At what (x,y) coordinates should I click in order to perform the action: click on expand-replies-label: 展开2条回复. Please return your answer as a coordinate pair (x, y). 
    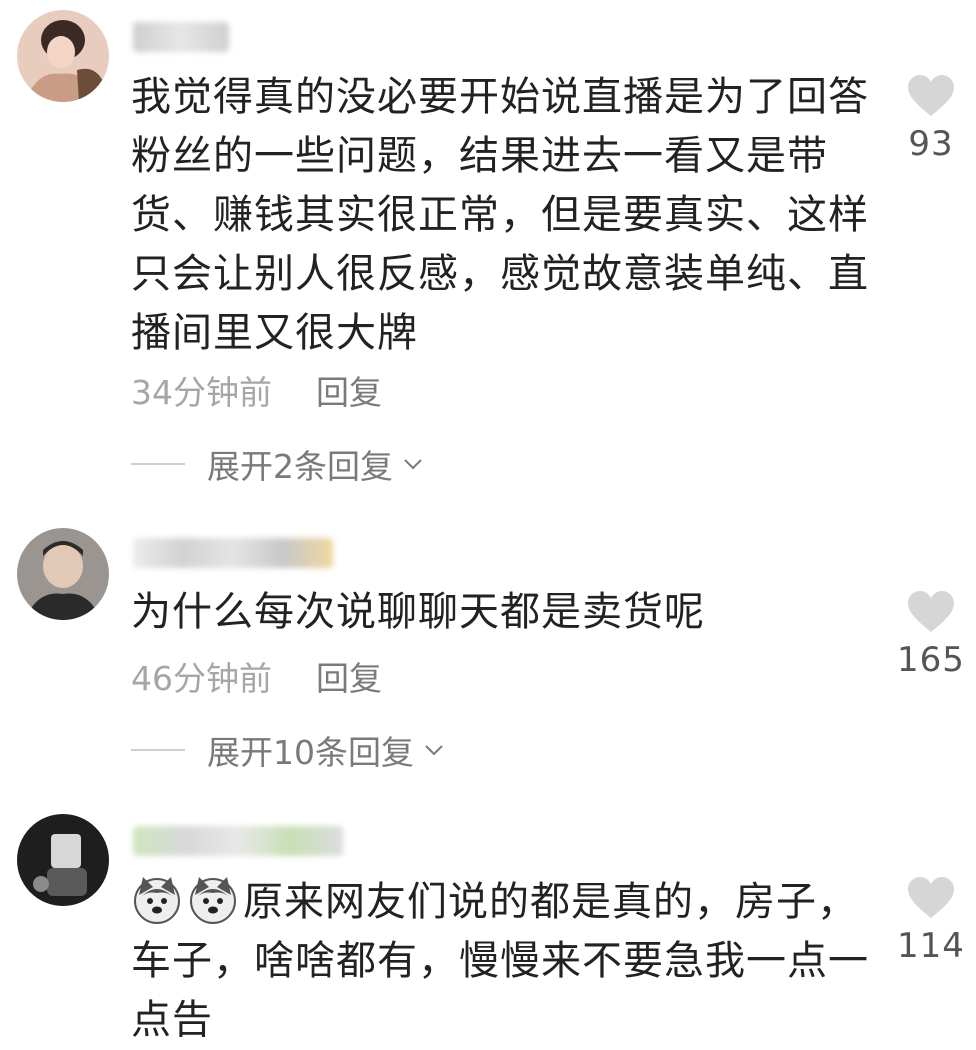
    Looking at the image, I should click on (300, 466).